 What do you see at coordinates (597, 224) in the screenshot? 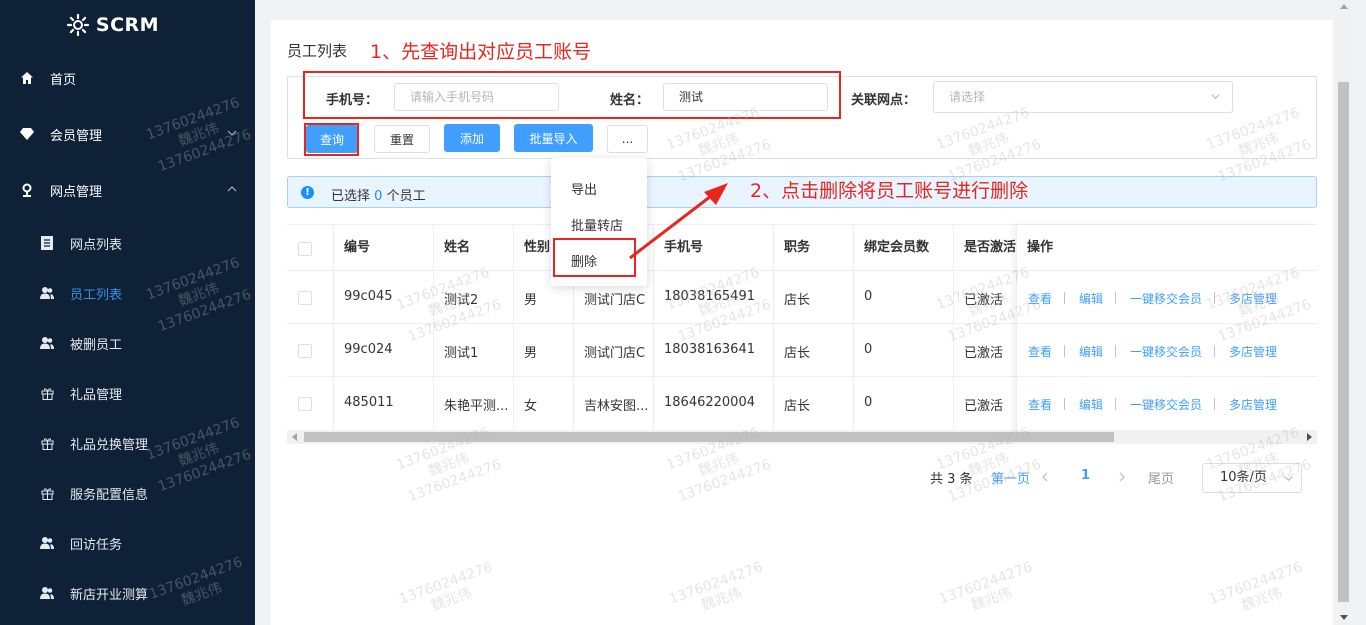
I see `batch-transfer-menu-item: 批量转店` at bounding box center [597, 224].